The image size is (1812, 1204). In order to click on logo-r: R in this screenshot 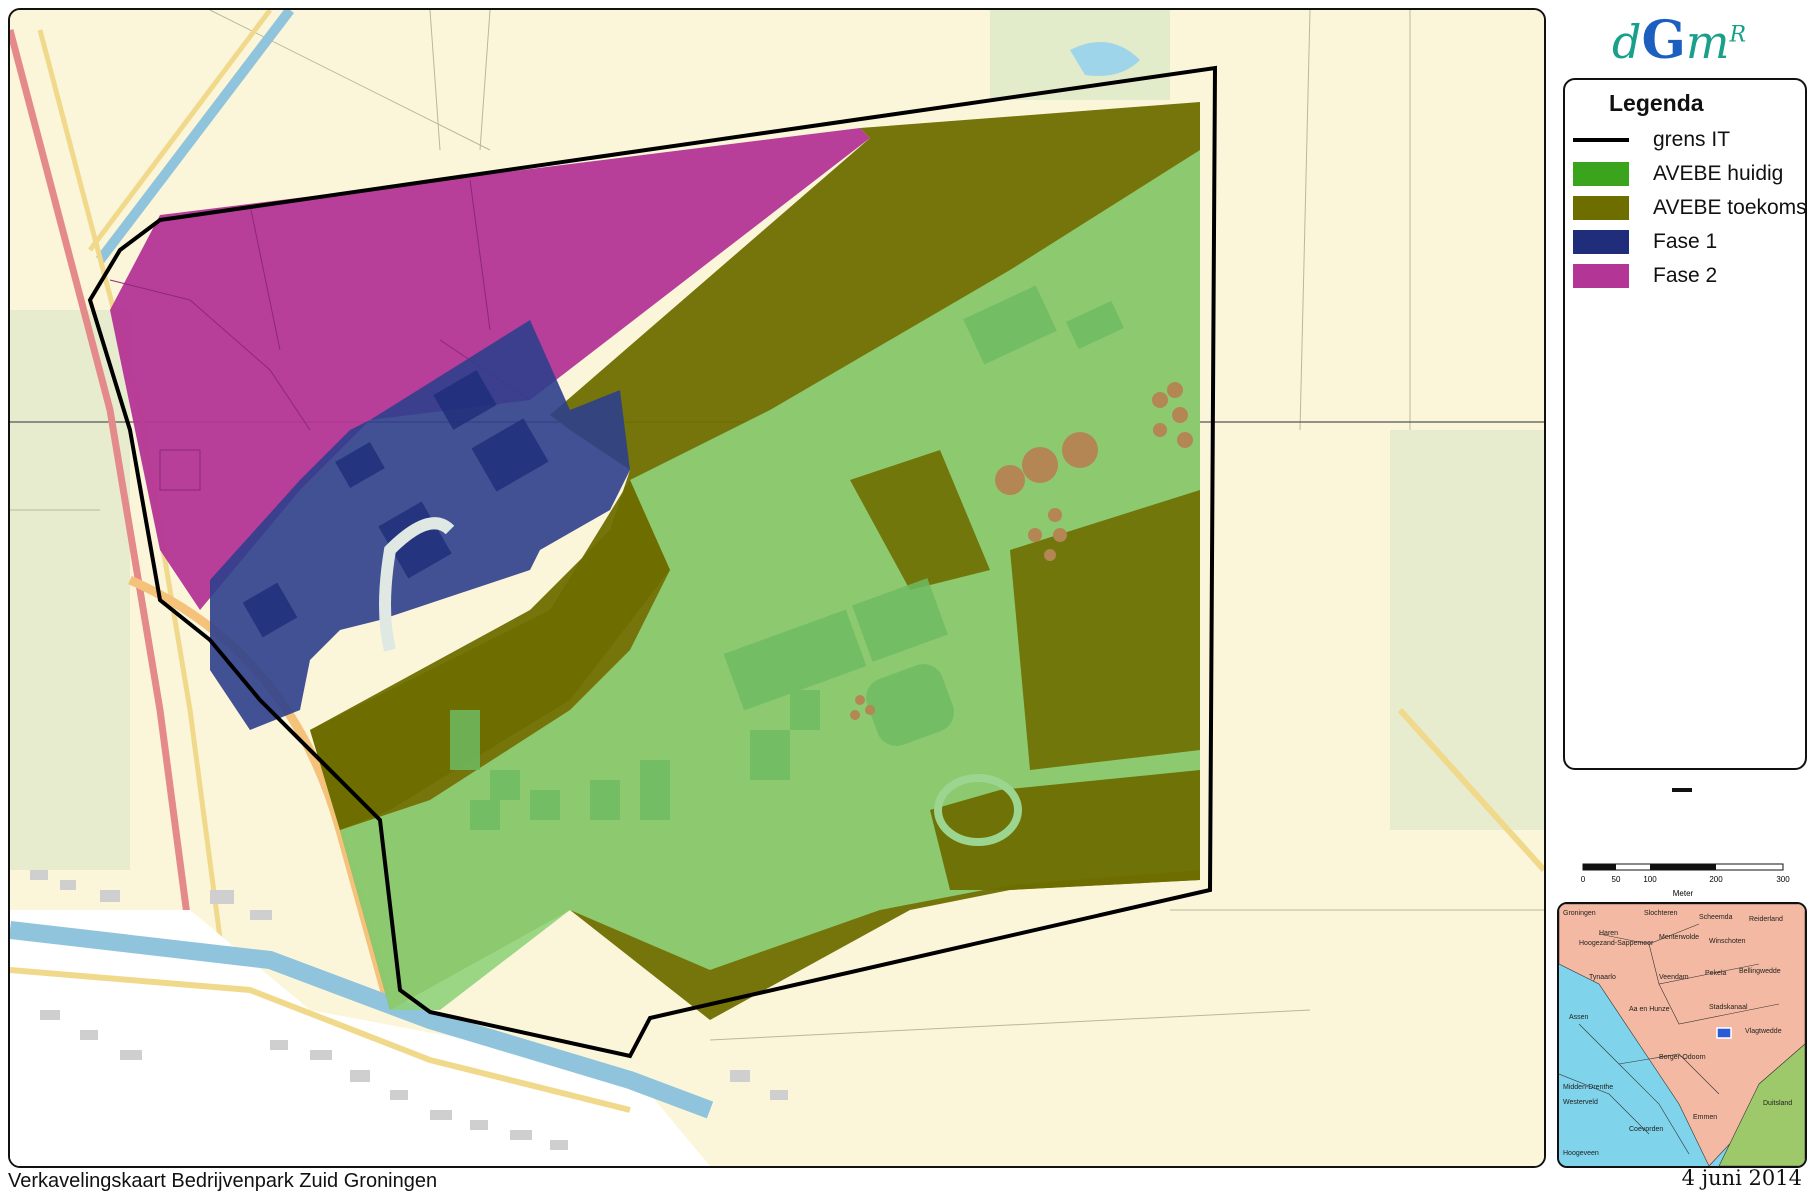, I will do `click(1738, 35)`.